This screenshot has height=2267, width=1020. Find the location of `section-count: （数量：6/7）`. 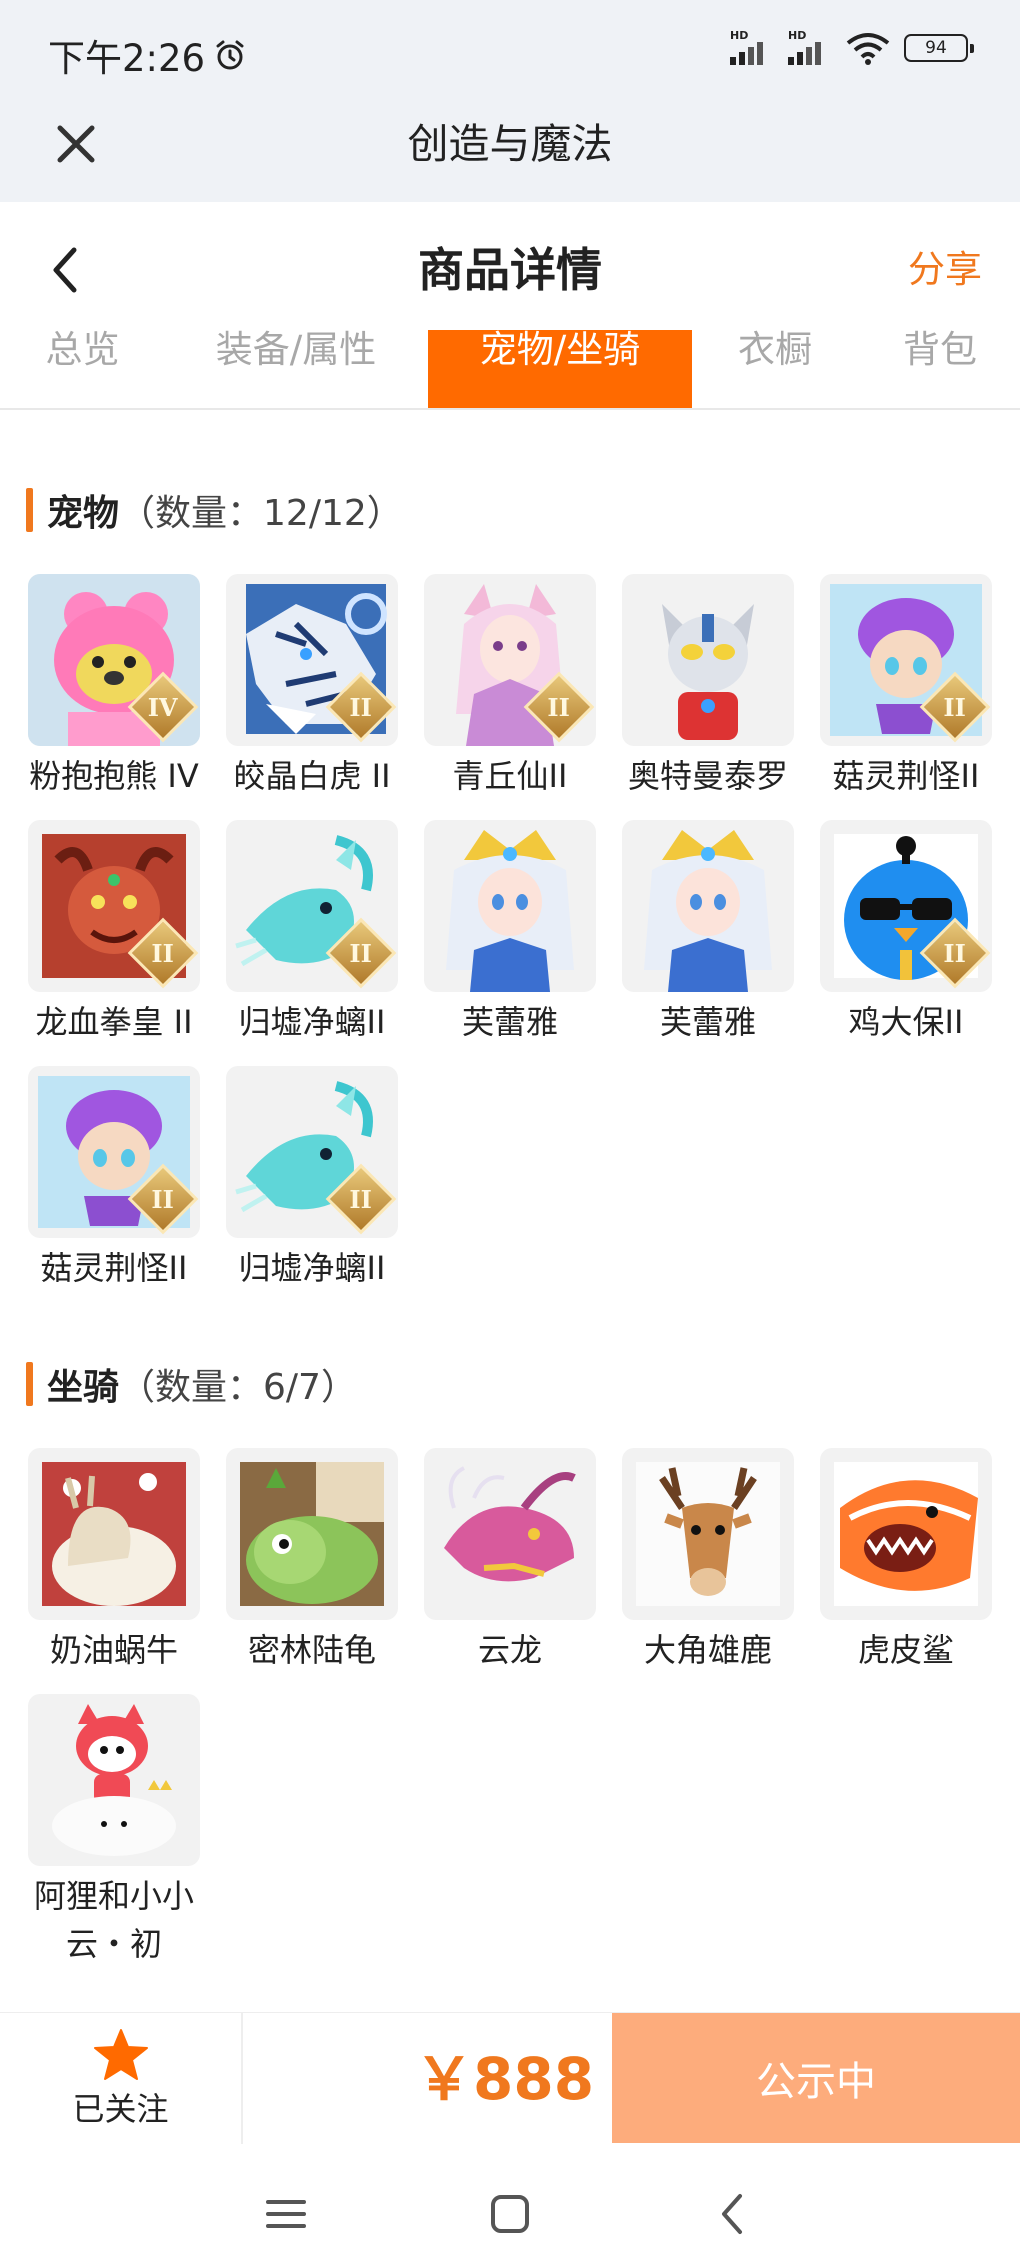

section-count: （数量：6/7） is located at coordinates (238, 1387).